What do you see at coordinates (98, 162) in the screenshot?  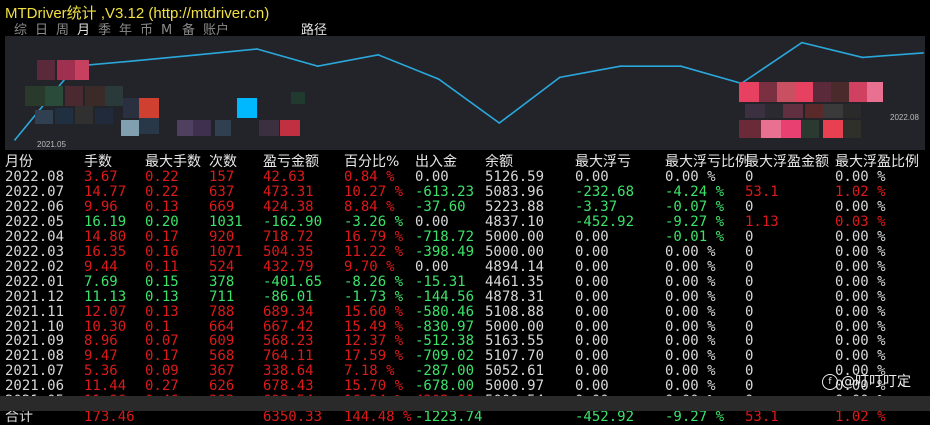 I see `header-lots: 手数` at bounding box center [98, 162].